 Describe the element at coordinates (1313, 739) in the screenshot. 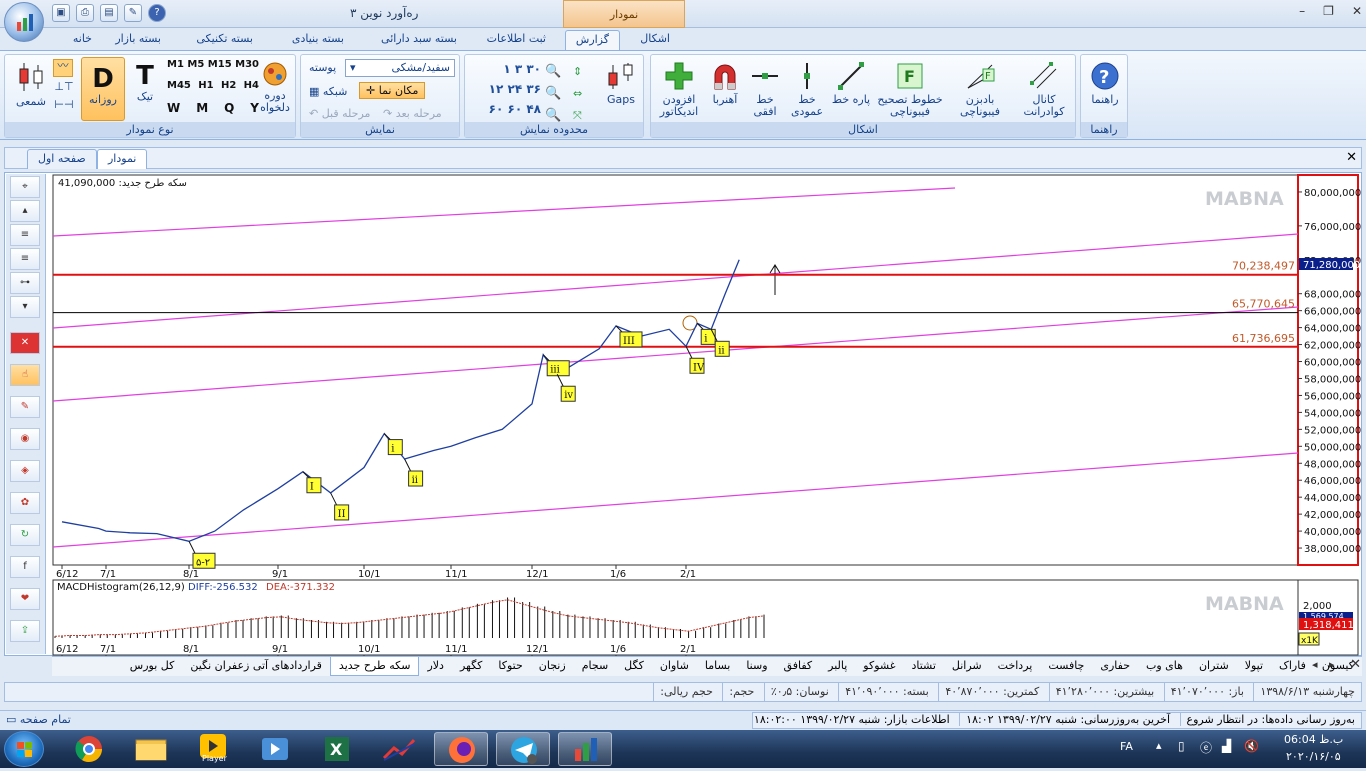

I see `clock-time: ب.ظ 06:04` at that location.